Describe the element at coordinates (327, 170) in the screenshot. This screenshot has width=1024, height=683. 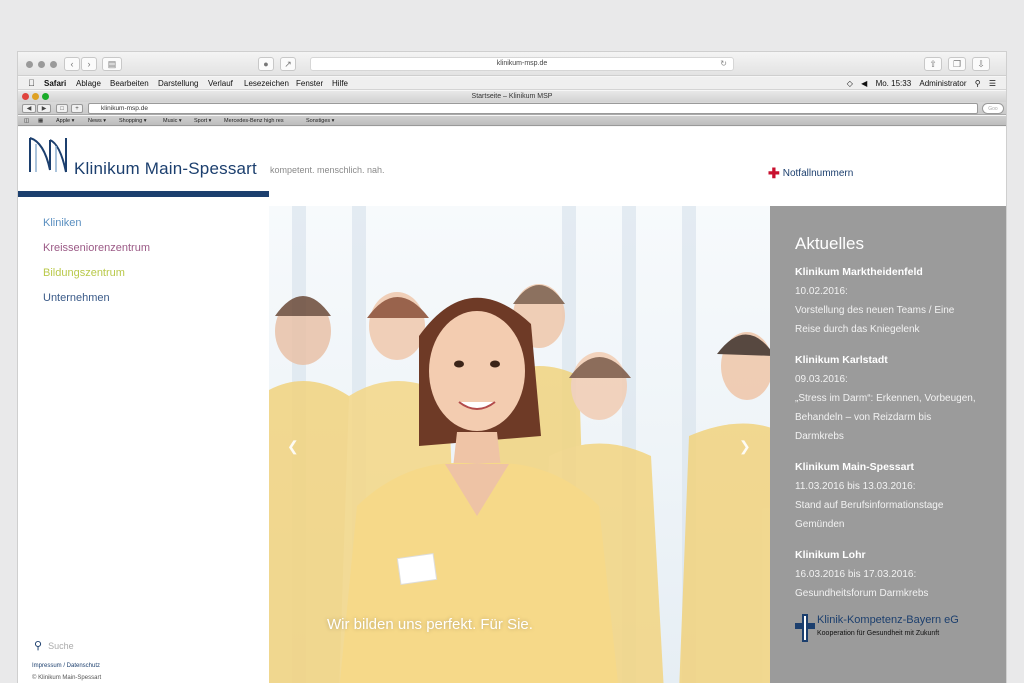
I see `brand-tagline: kompetent. menschlich. nah.` at that location.